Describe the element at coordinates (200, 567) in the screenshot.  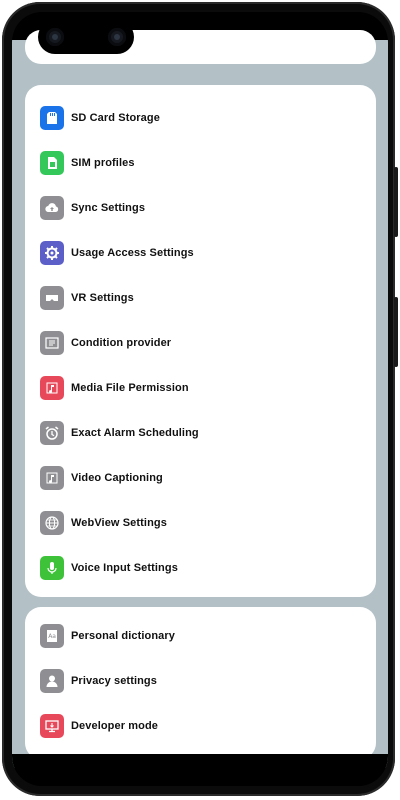
I see `setting-voice-input: Voice Input Settings` at that location.